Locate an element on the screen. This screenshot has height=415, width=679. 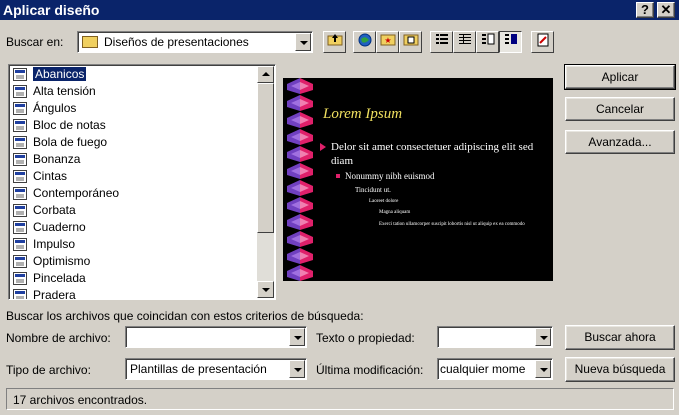
list-item-label: Ángulos is located at coordinates (55, 108).